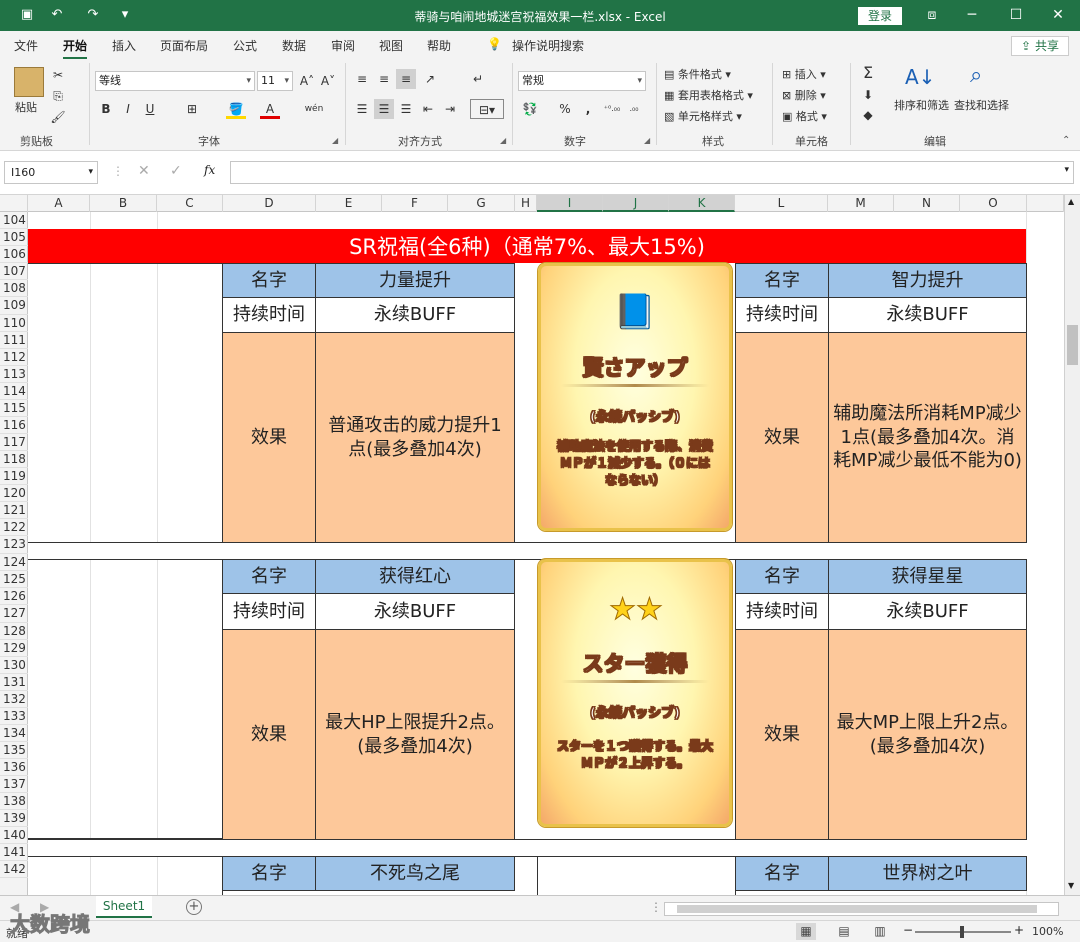 The width and height of the screenshot is (1080, 942). Describe the element at coordinates (782, 315) in the screenshot. I see `duration-label-cell: 持续时间` at that location.